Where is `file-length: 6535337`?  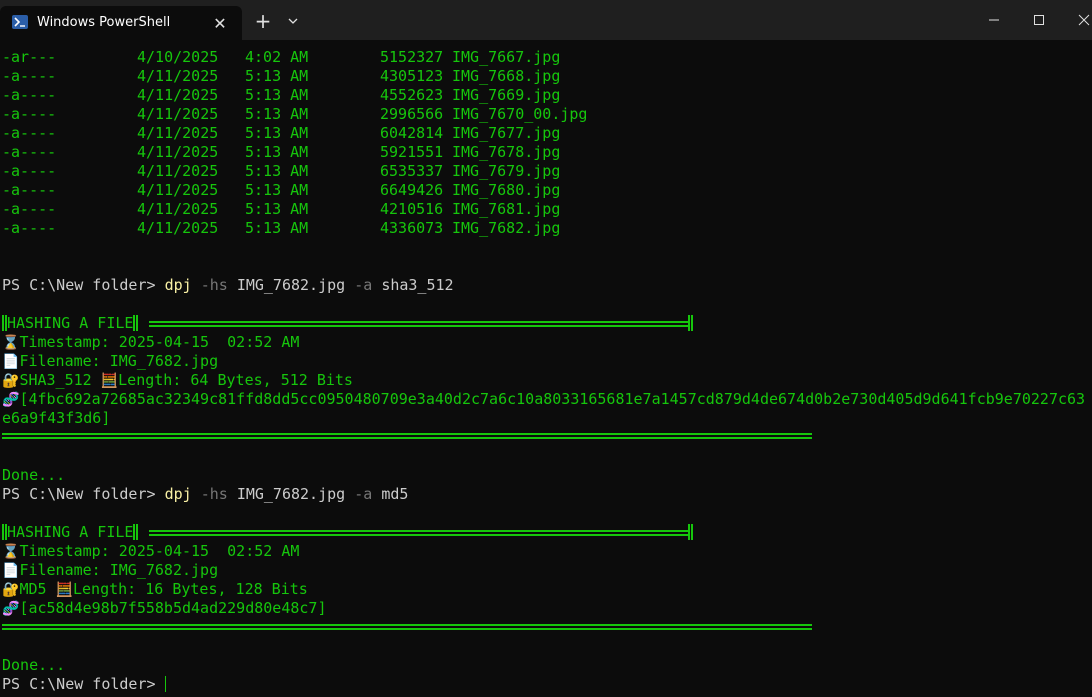
file-length: 6535337 is located at coordinates (412, 171).